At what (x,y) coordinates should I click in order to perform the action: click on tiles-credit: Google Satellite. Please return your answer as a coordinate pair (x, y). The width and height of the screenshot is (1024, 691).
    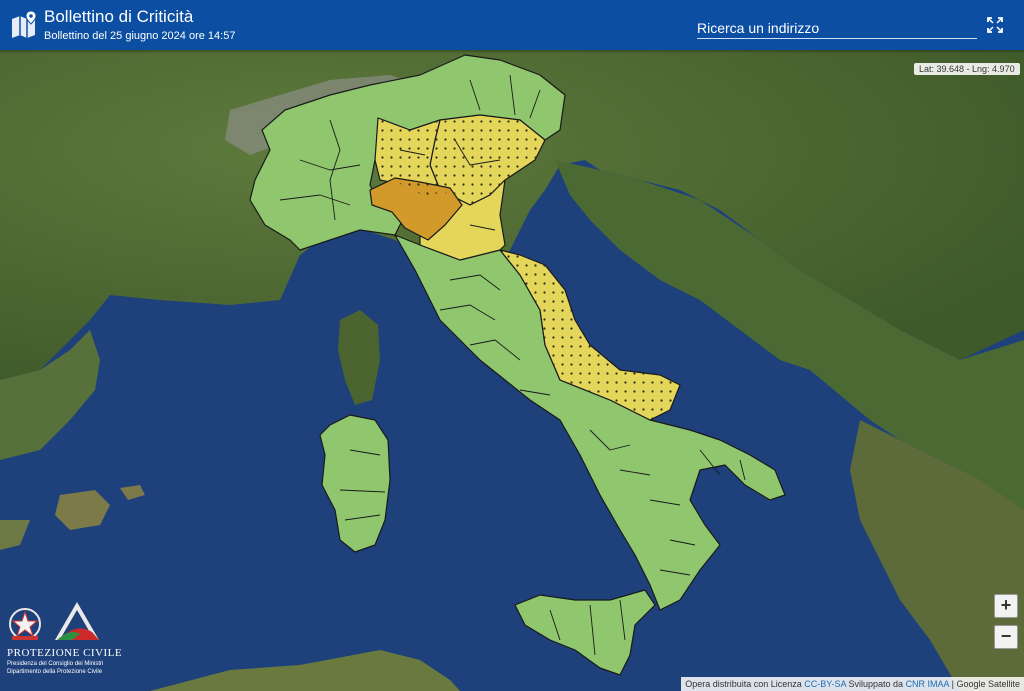
    Looking at the image, I should click on (988, 684).